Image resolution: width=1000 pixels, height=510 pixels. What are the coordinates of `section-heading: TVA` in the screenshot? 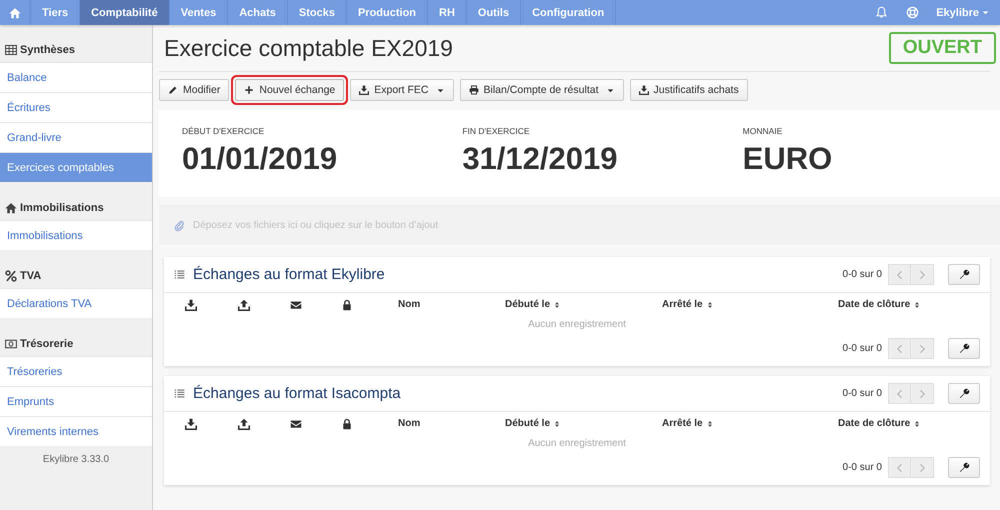 It's located at (31, 276).